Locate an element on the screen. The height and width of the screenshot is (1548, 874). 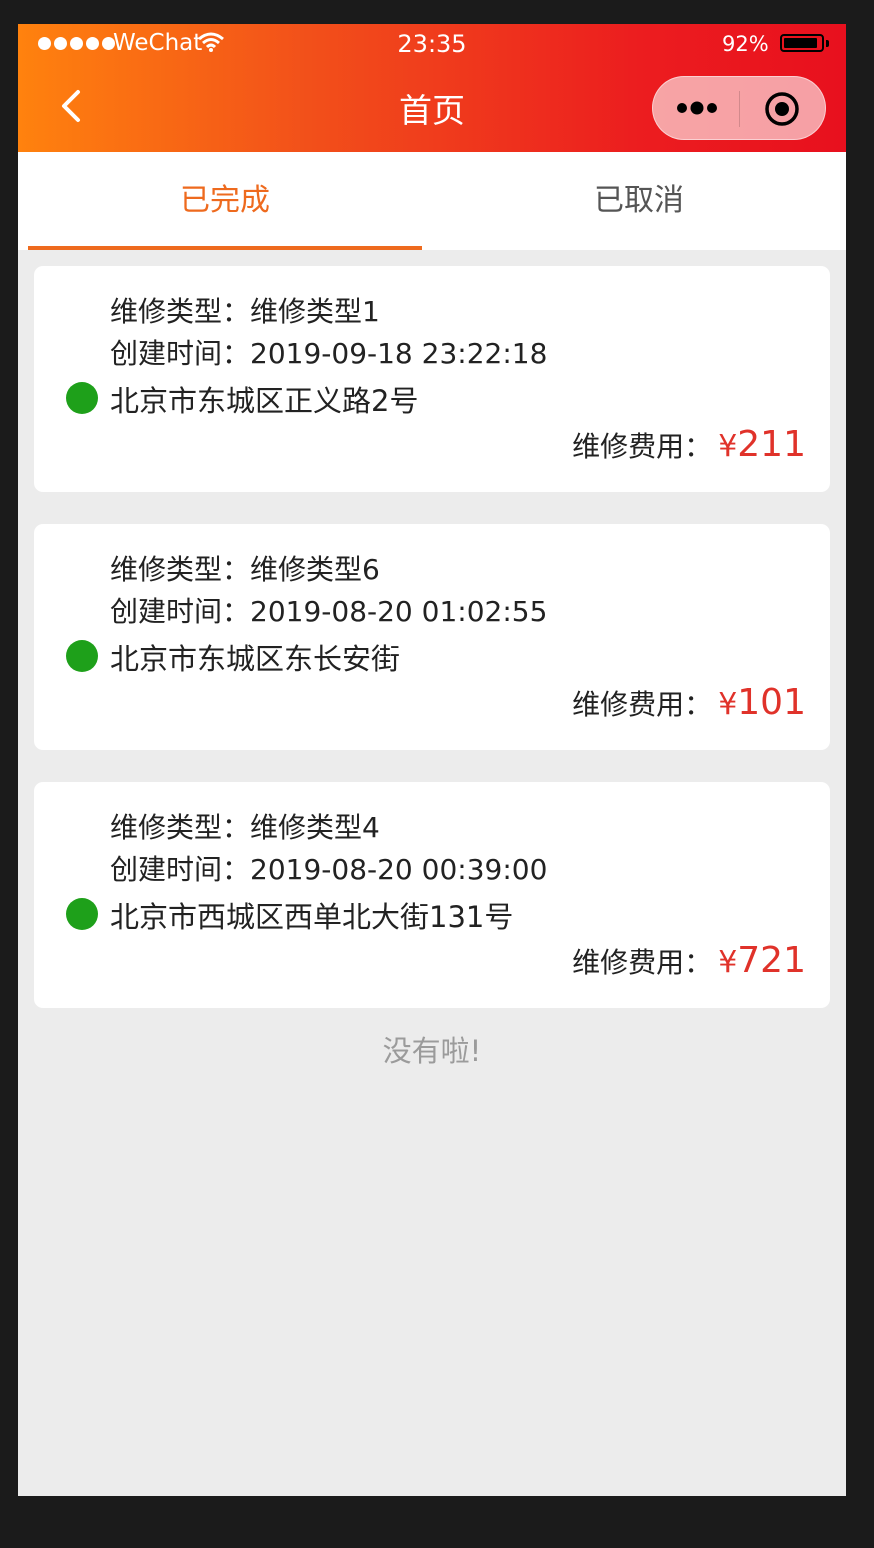
tab-completed: 已完成 is located at coordinates (225, 201).